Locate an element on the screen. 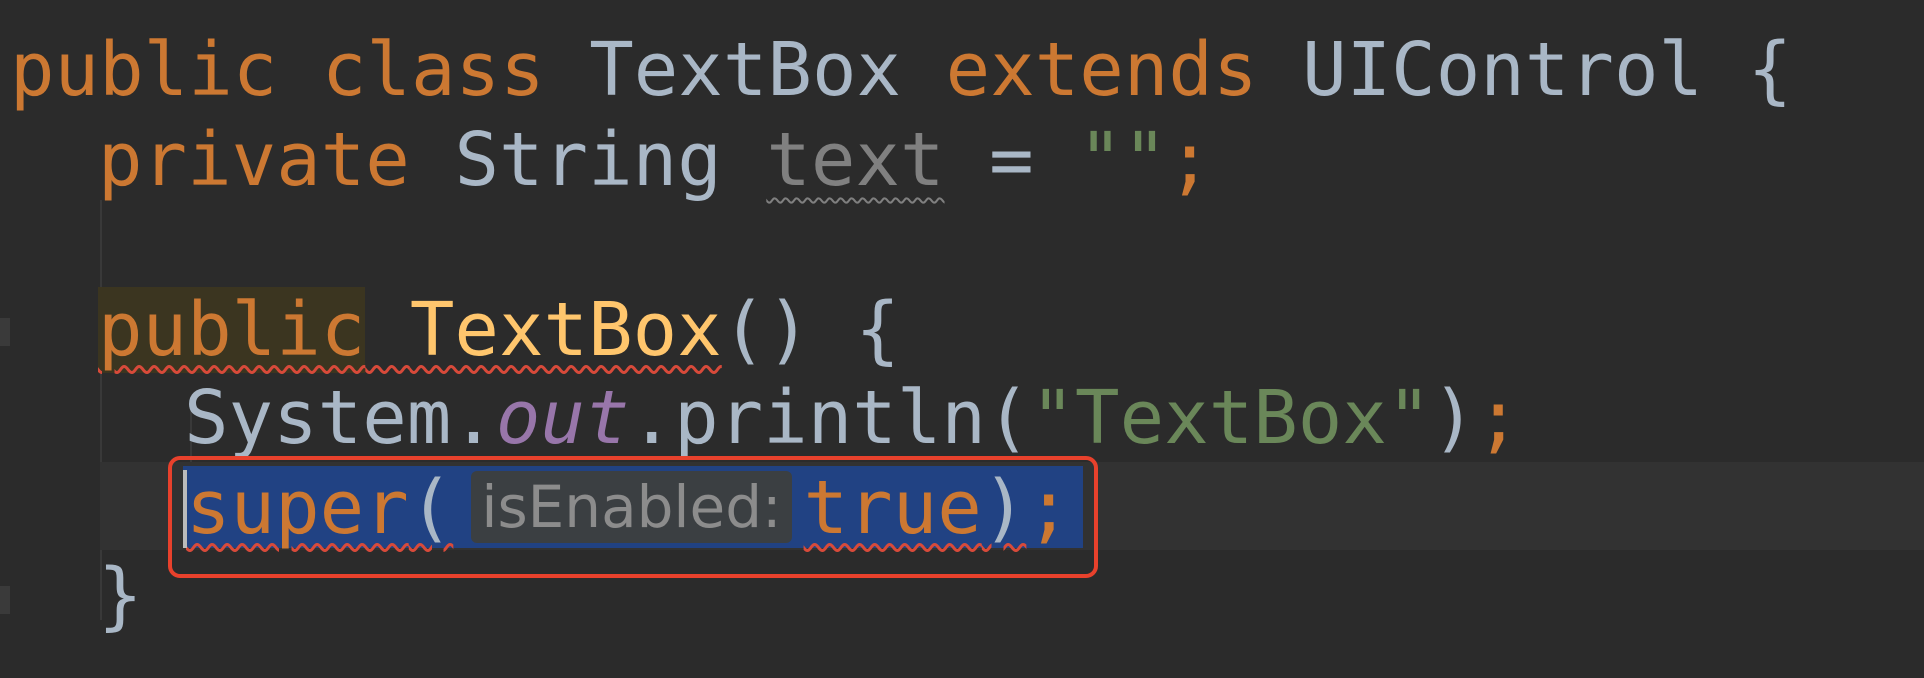  keyword-private: private is located at coordinates (254, 160).